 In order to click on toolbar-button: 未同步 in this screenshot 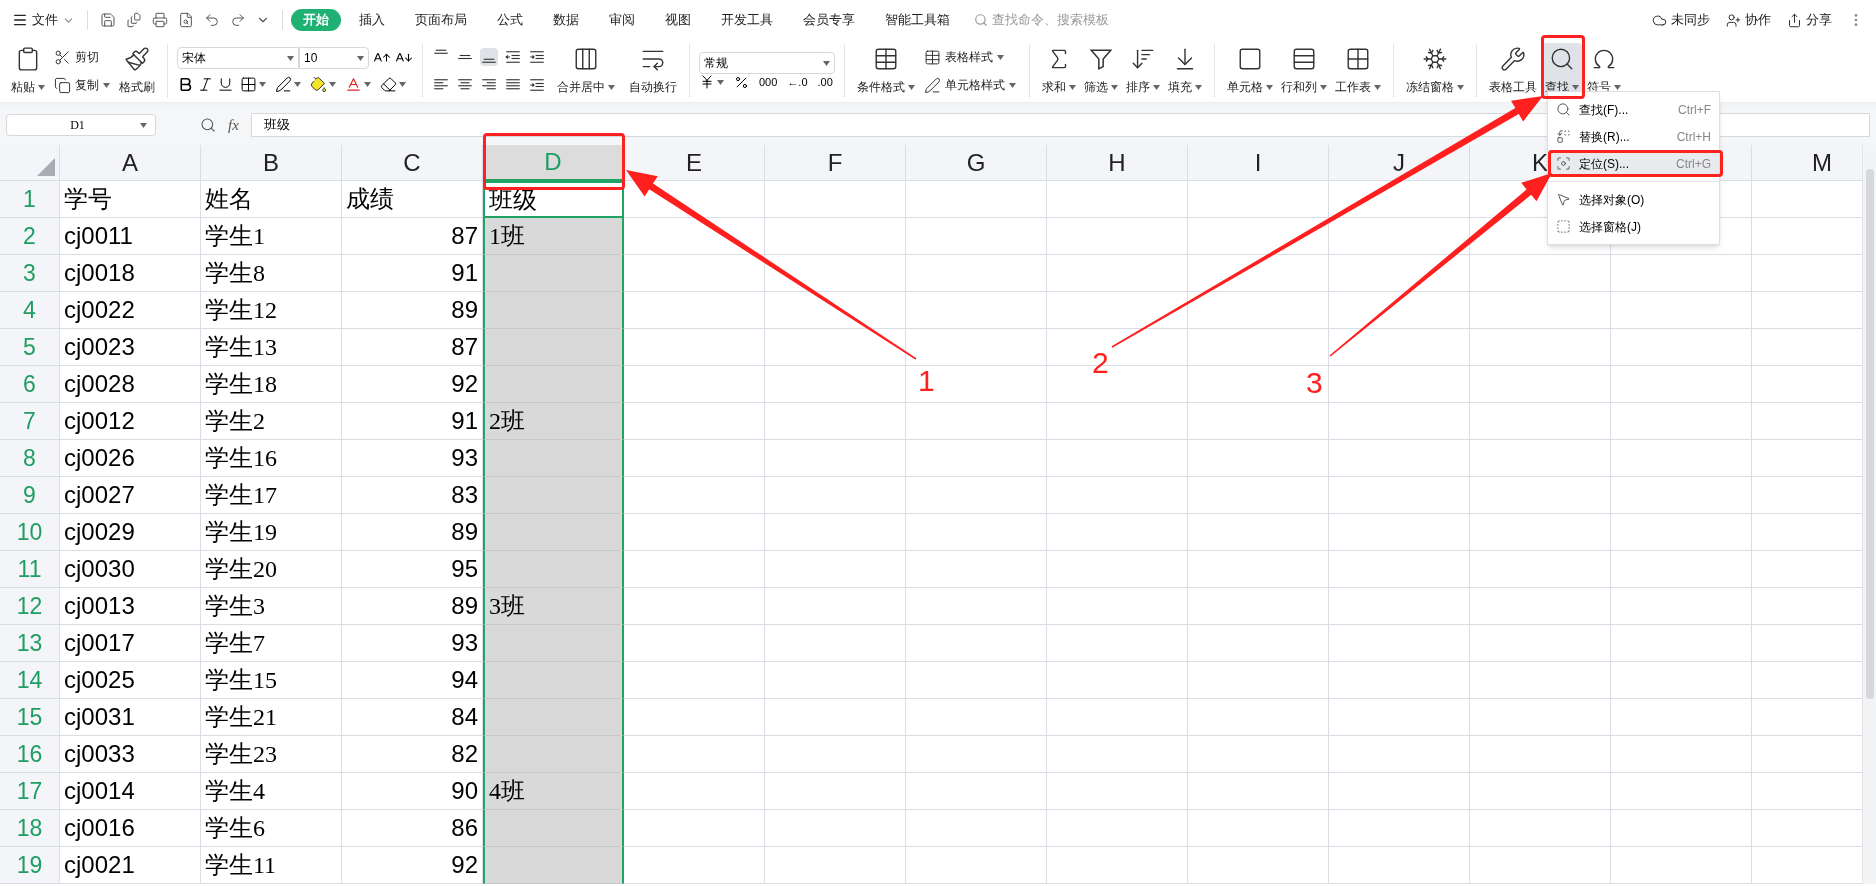, I will do `click(1681, 20)`.